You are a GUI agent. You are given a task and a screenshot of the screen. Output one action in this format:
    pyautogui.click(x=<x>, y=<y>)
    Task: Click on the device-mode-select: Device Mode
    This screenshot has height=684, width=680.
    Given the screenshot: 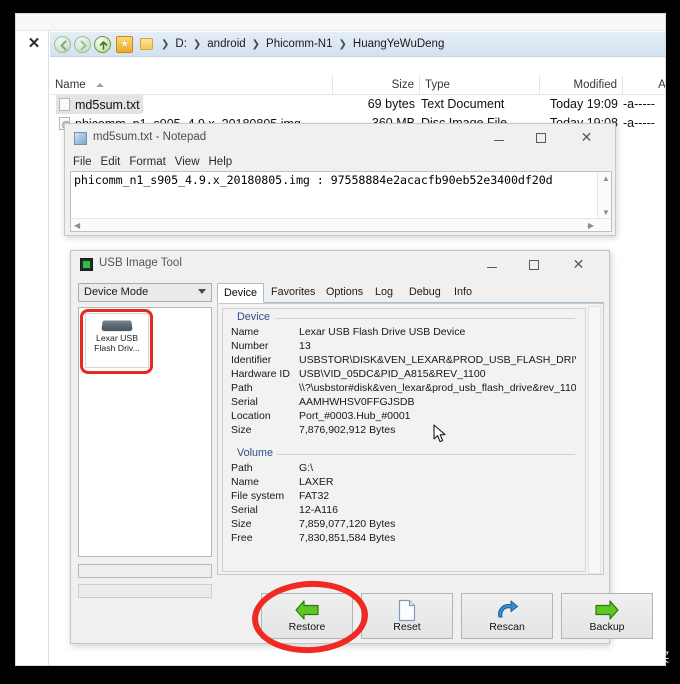 What is the action you would take?
    pyautogui.click(x=145, y=292)
    